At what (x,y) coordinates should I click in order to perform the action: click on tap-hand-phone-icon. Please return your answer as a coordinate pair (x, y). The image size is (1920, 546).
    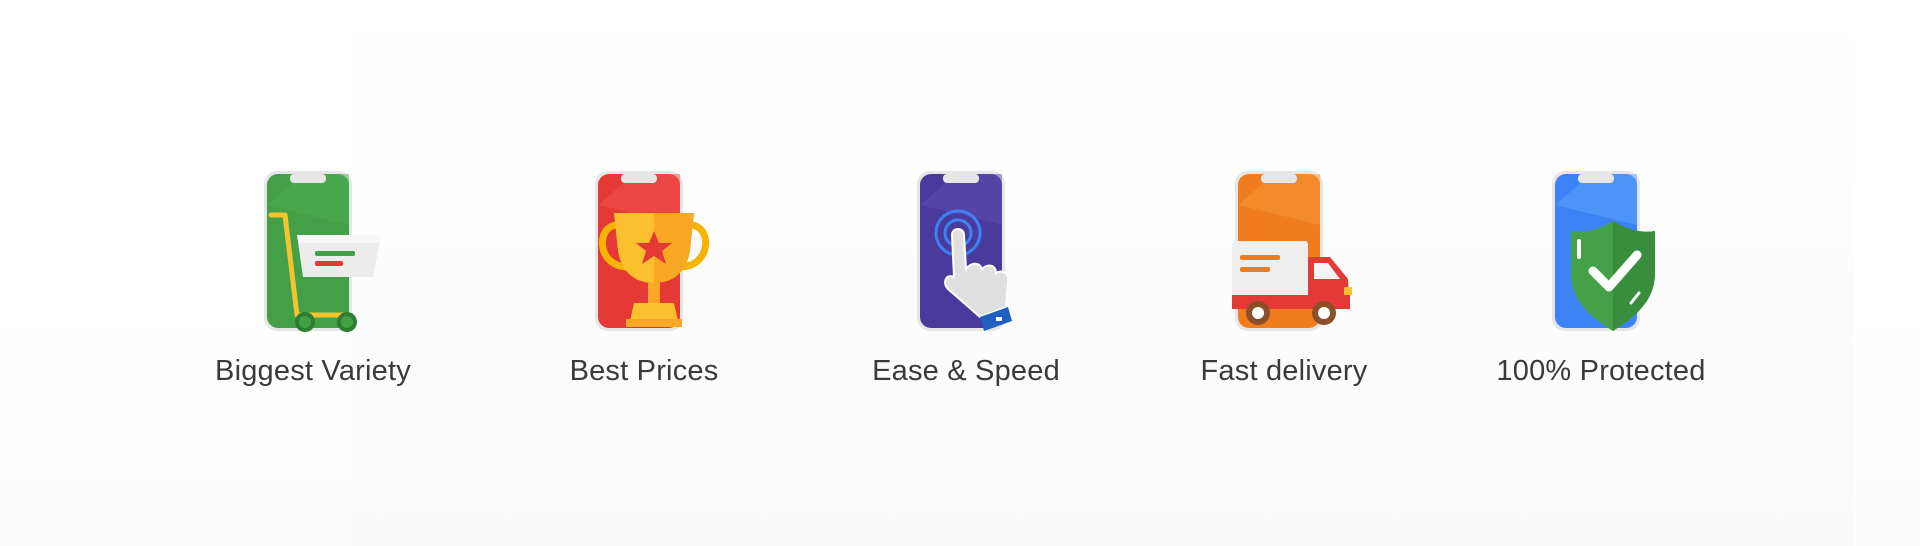
    Looking at the image, I should click on (964, 251).